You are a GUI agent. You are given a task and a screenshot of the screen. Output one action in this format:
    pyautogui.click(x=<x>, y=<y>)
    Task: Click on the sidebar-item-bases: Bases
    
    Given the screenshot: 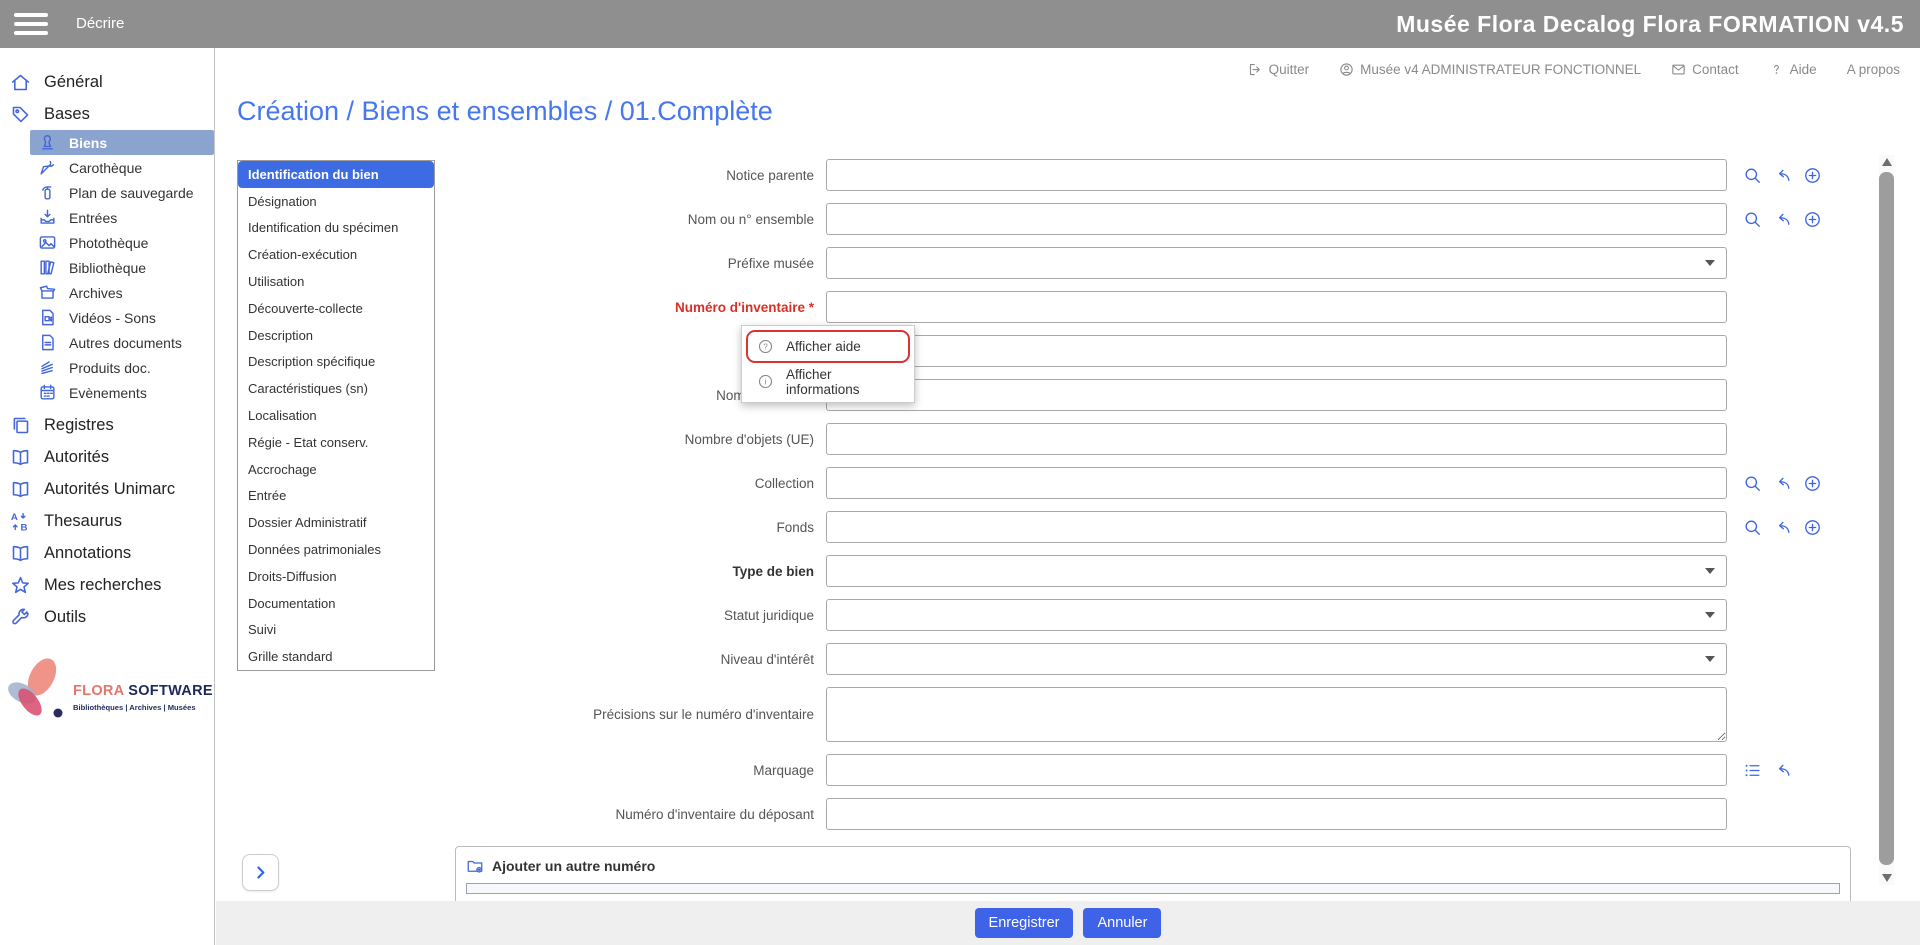 What is the action you would take?
    pyautogui.click(x=107, y=114)
    